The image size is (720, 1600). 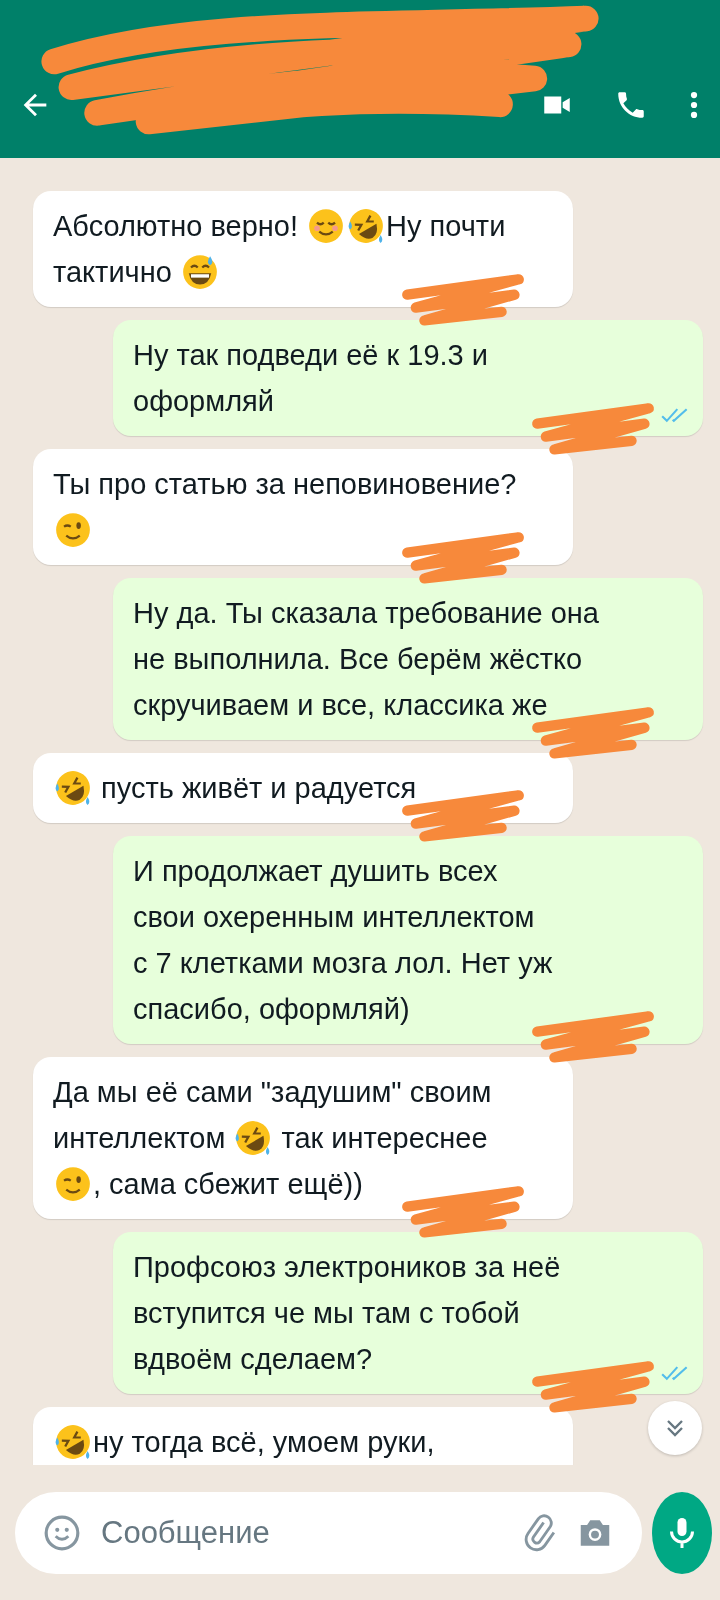 I want to click on message-text: Ты про статью за неповиновение?, so click(x=285, y=484).